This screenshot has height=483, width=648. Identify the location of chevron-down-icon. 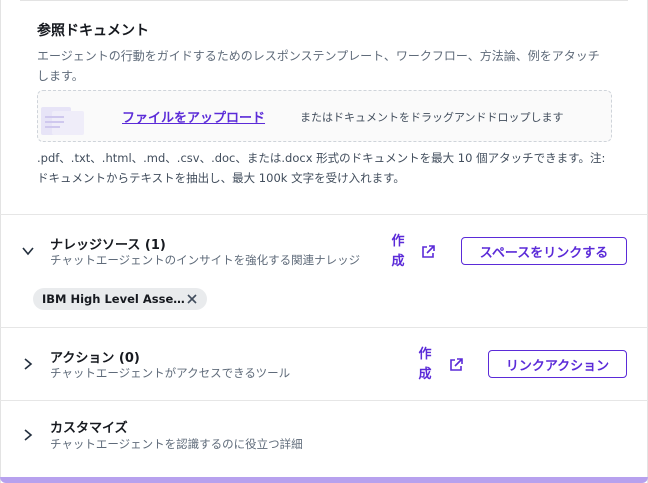
(28, 251).